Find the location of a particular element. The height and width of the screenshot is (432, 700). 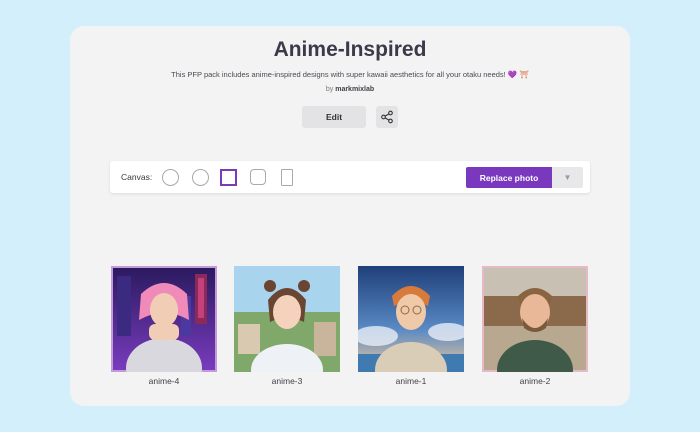

edit-button: Edit is located at coordinates (334, 117).